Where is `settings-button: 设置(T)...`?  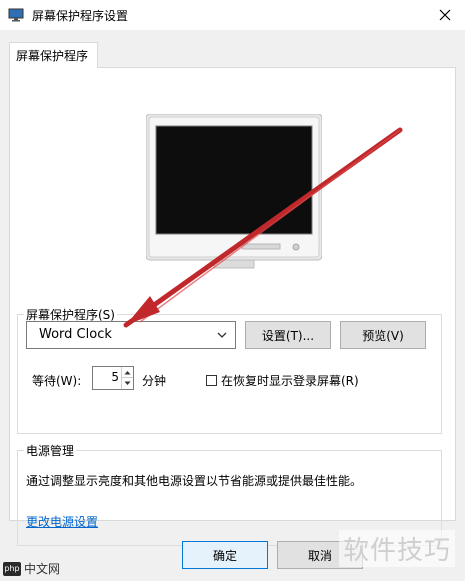 settings-button: 设置(T)... is located at coordinates (288, 335).